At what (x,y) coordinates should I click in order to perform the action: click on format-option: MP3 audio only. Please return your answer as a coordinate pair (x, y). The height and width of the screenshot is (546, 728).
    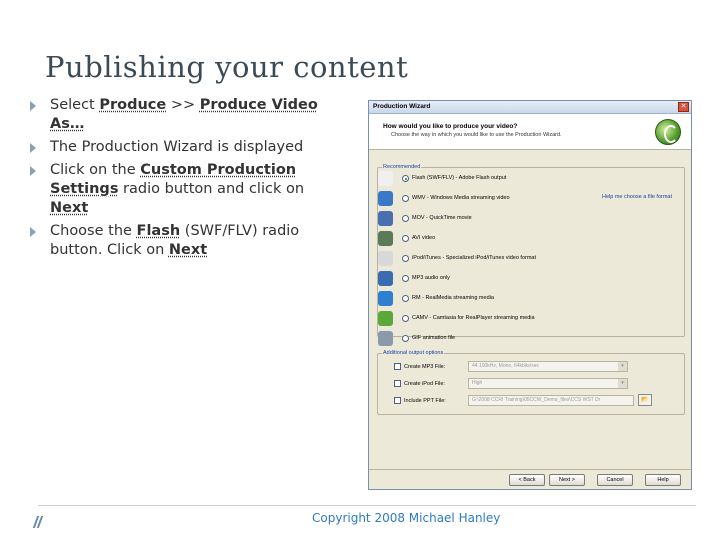
    Looking at the image, I should click on (522, 279).